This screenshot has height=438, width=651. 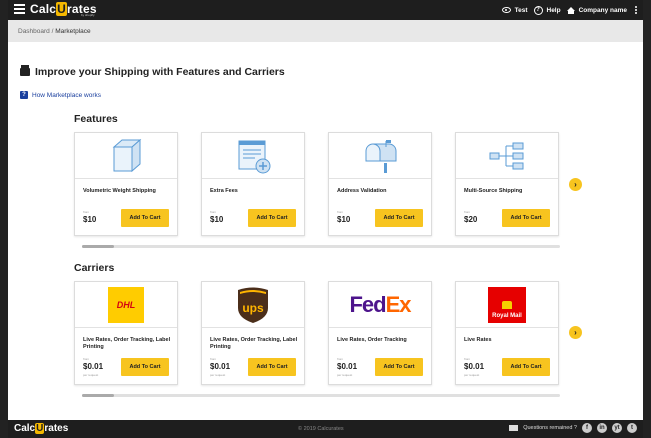 What do you see at coordinates (596, 10) in the screenshot?
I see `company-menu: Company name` at bounding box center [596, 10].